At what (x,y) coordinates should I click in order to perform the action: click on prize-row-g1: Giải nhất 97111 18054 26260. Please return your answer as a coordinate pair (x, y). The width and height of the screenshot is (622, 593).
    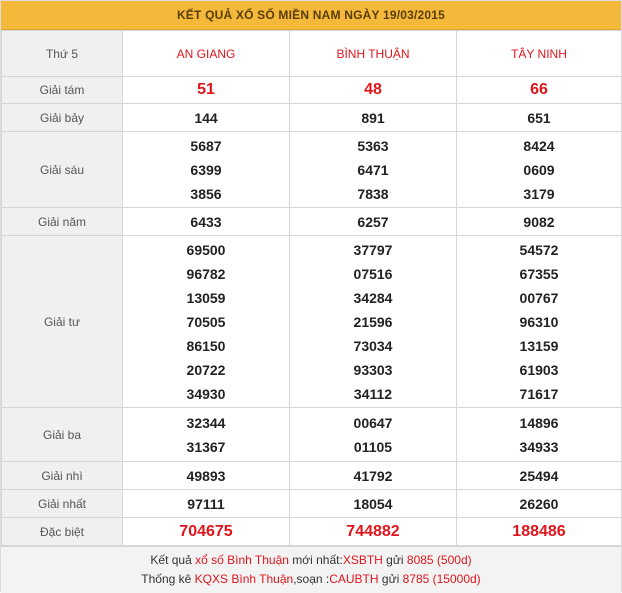
    Looking at the image, I should click on (311, 503).